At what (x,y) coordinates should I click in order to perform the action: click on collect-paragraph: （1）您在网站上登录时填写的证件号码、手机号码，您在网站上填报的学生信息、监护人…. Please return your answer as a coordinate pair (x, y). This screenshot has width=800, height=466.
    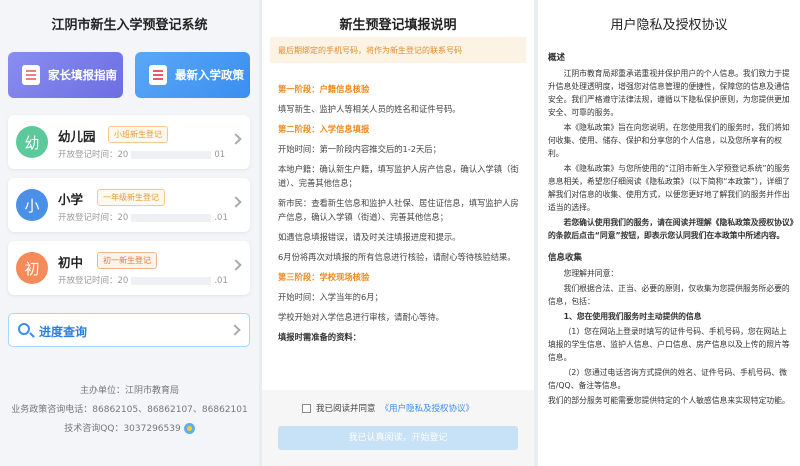
    Looking at the image, I should click on (669, 344).